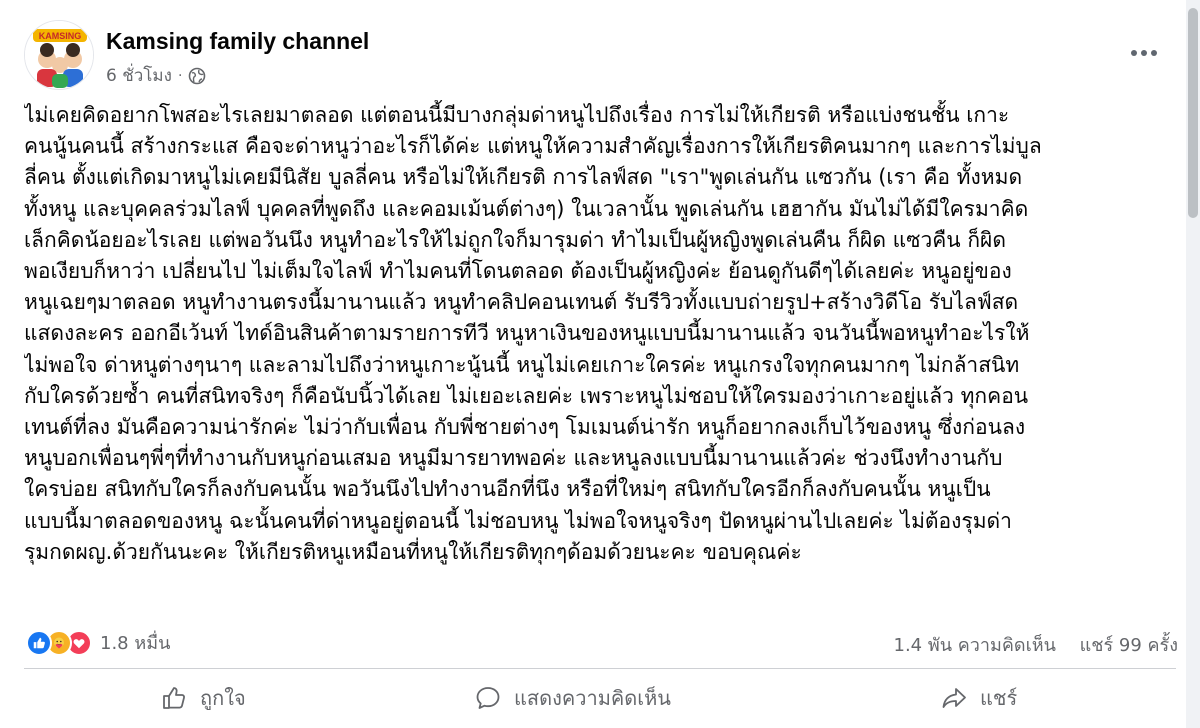  What do you see at coordinates (592, 698) in the screenshot?
I see `comment-label: แสดงความคิดเห็น` at bounding box center [592, 698].